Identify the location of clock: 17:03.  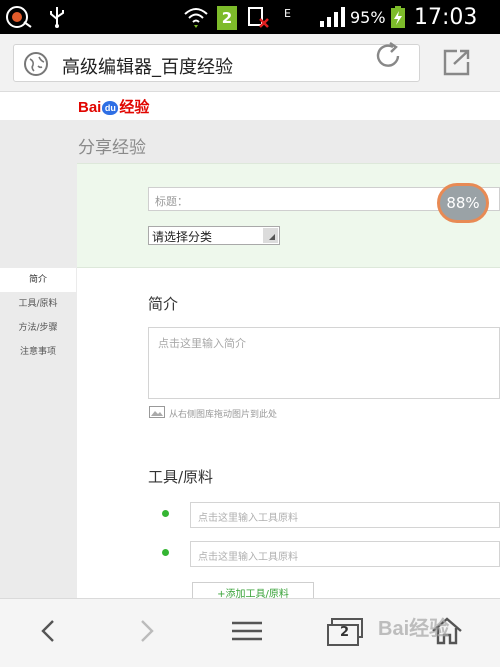
(446, 17).